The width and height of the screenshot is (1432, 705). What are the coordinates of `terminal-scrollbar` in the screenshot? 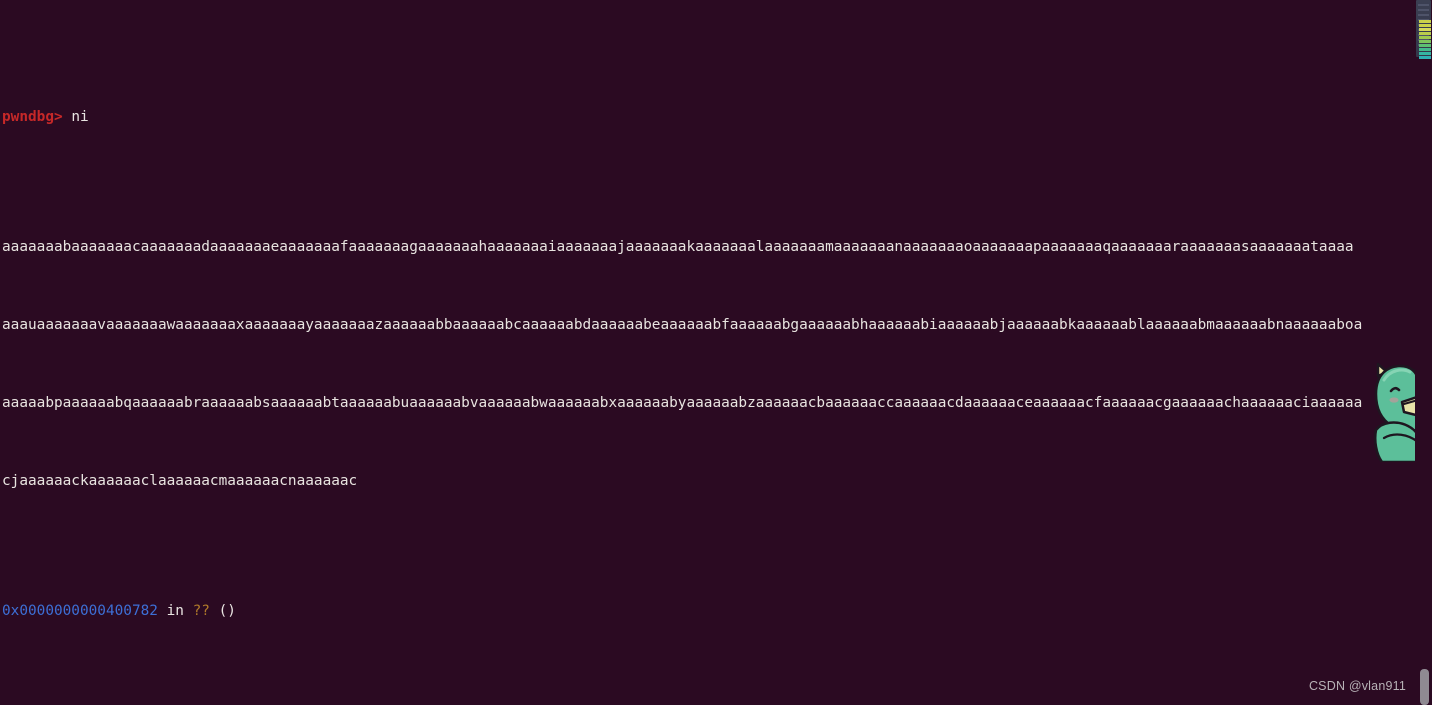 It's located at (1423, 352).